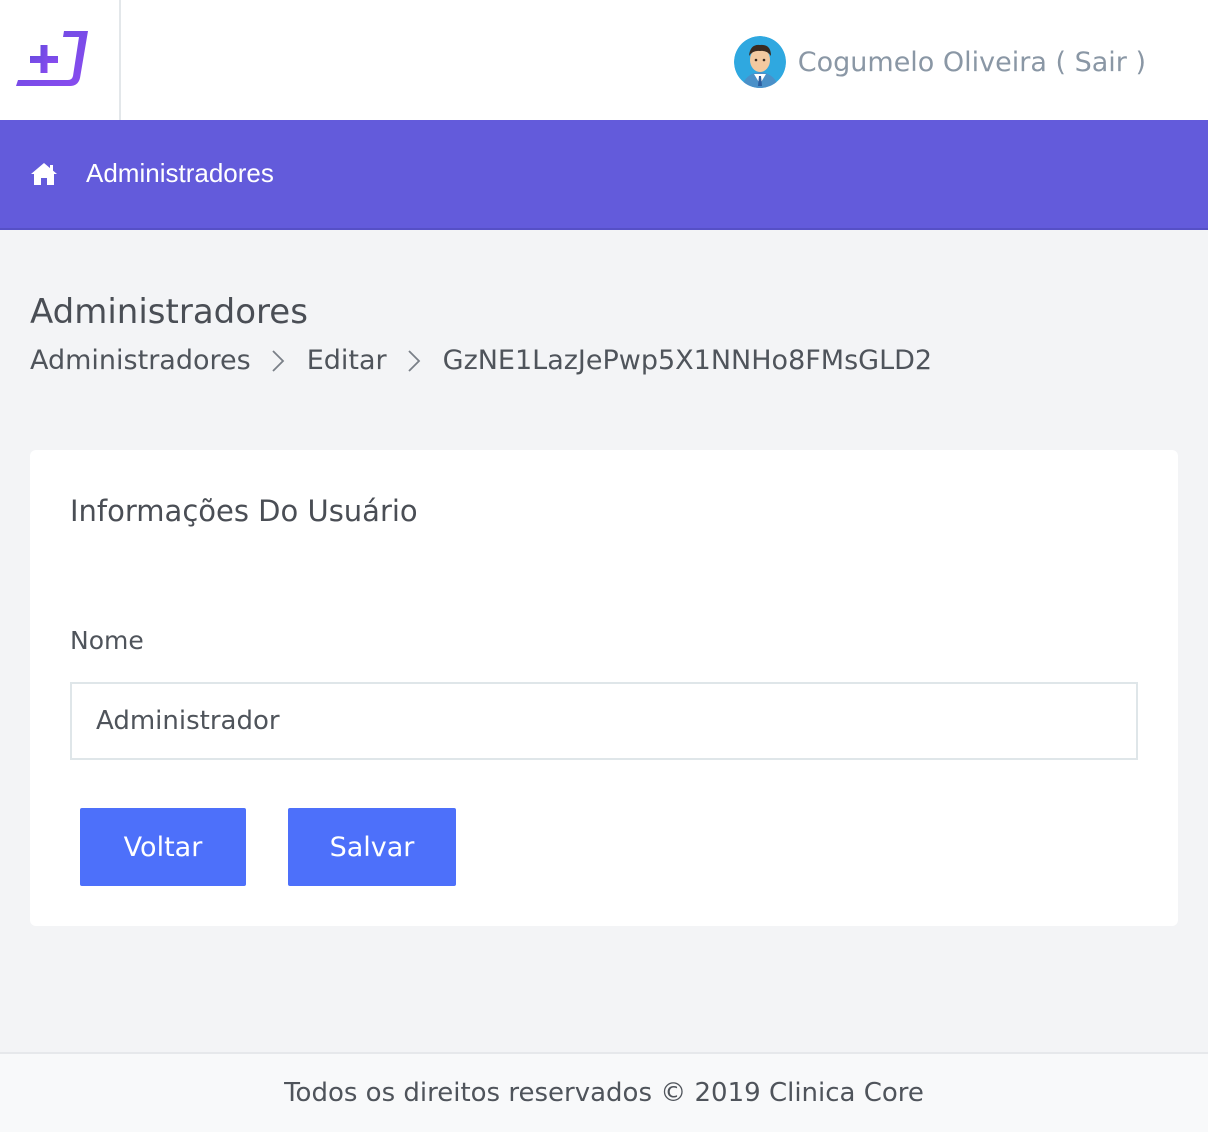 This screenshot has width=1208, height=1132. What do you see at coordinates (52, 59) in the screenshot?
I see `app-logo-icon` at bounding box center [52, 59].